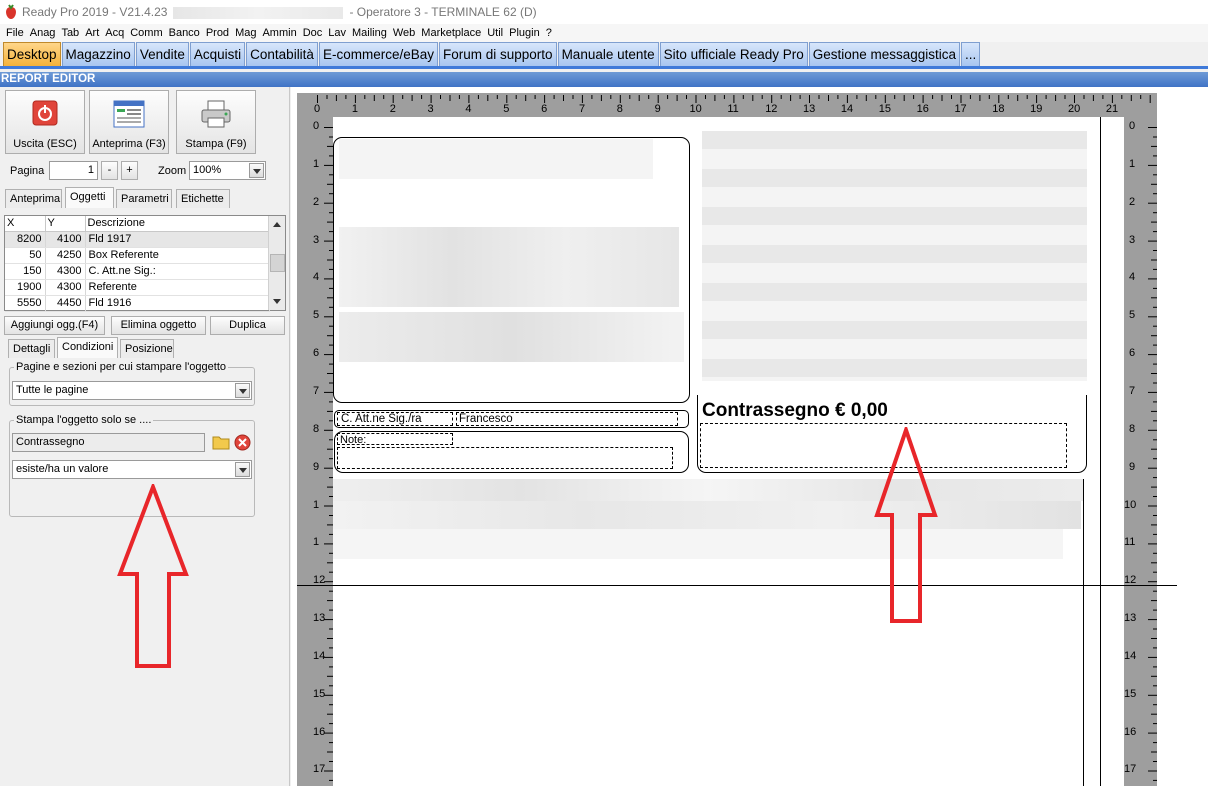 The image size is (1208, 786). What do you see at coordinates (25, 271) in the screenshot?
I see `cell-x: 150` at bounding box center [25, 271].